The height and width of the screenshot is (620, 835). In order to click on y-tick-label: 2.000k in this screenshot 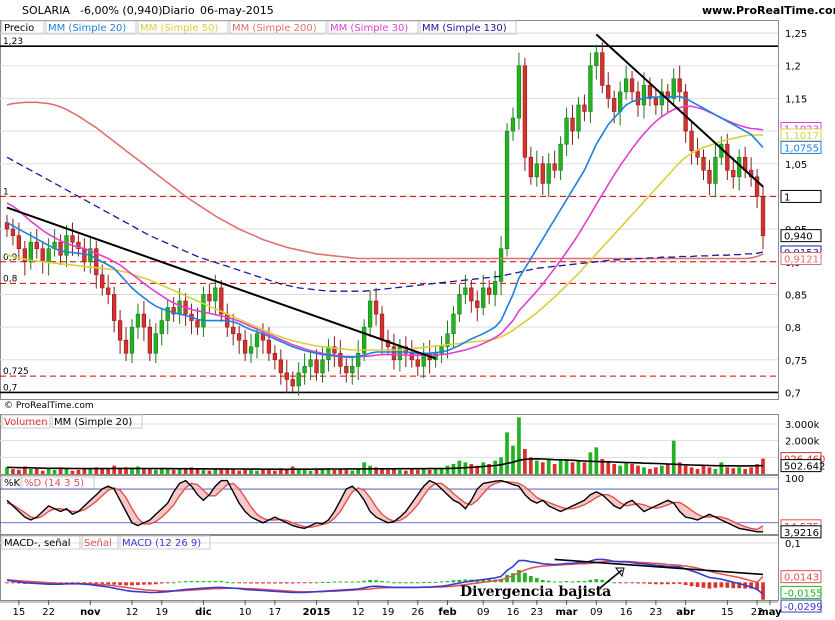, I will do `click(802, 442)`.